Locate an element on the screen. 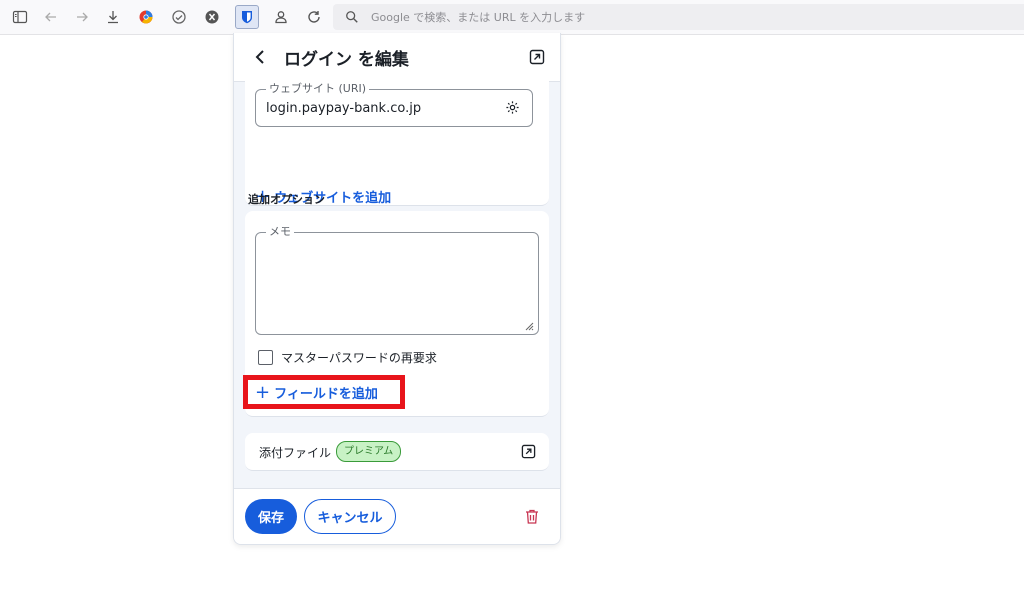 The width and height of the screenshot is (1024, 597). attachments-label: 添付ファイル is located at coordinates (295, 453).